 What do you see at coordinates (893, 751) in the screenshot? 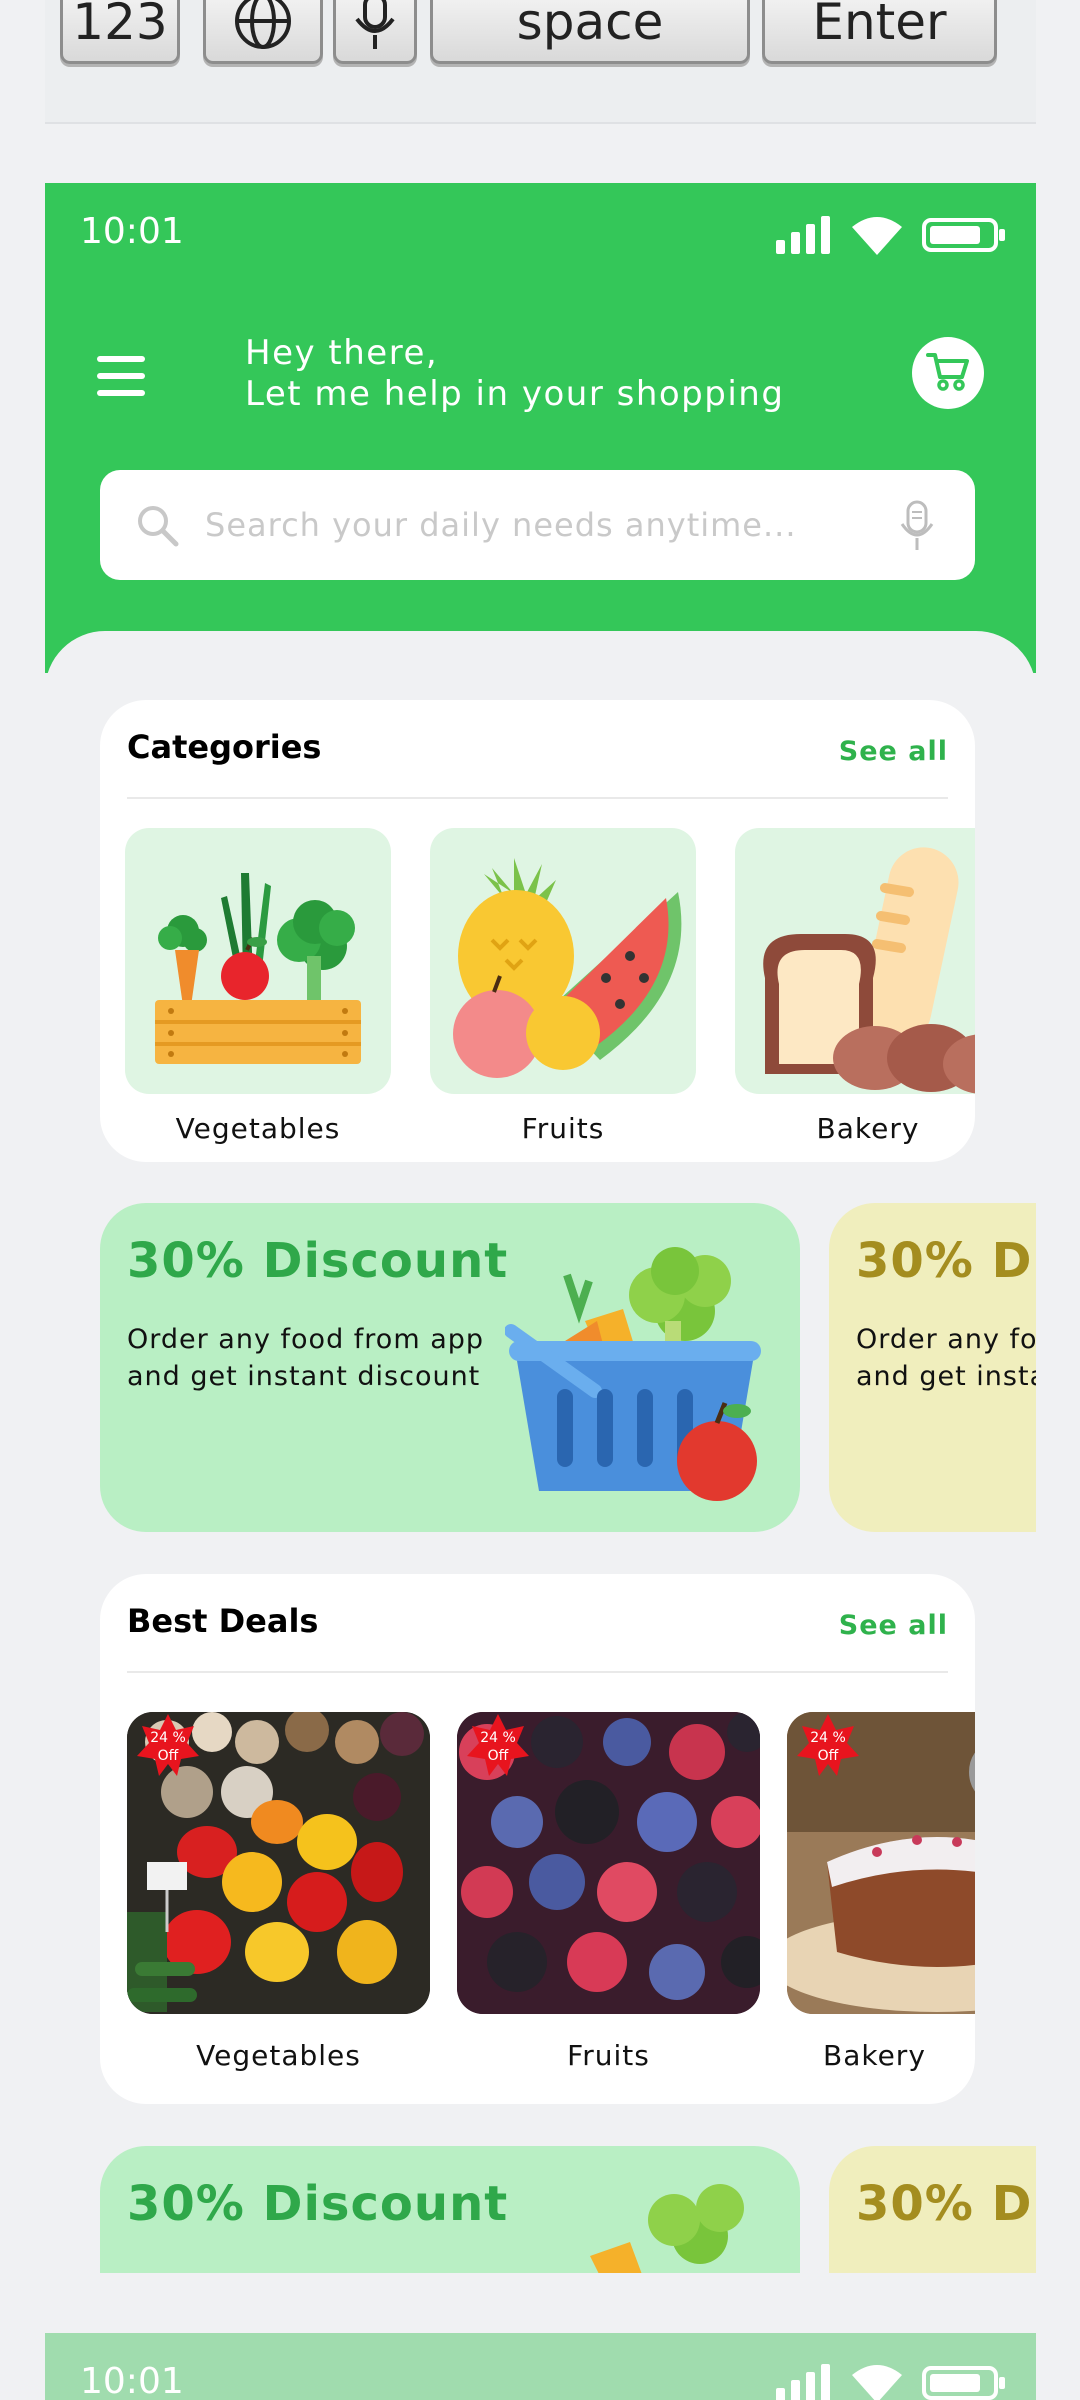
I see `categories-see-all-link: See all` at bounding box center [893, 751].